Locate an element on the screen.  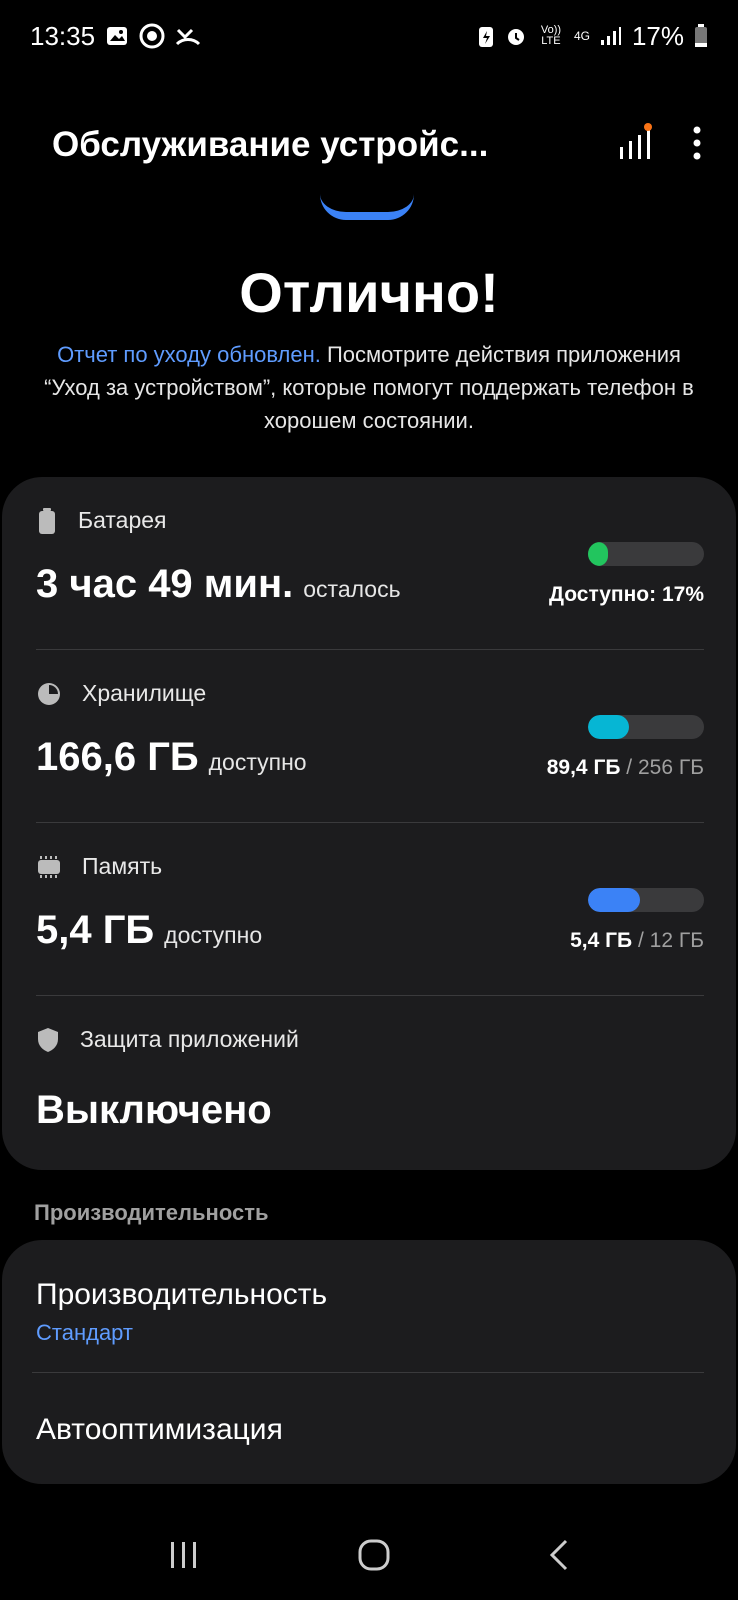
navigation-bar is located at coordinates (369, 1555).